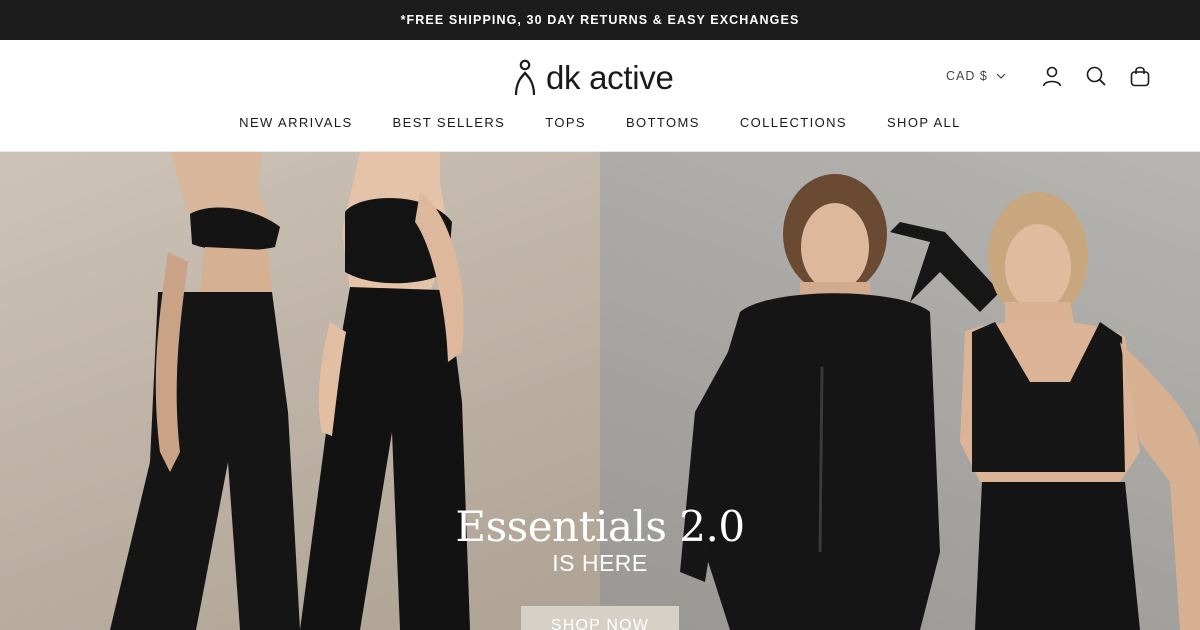  Describe the element at coordinates (1096, 76) in the screenshot. I see `search-icon` at that location.